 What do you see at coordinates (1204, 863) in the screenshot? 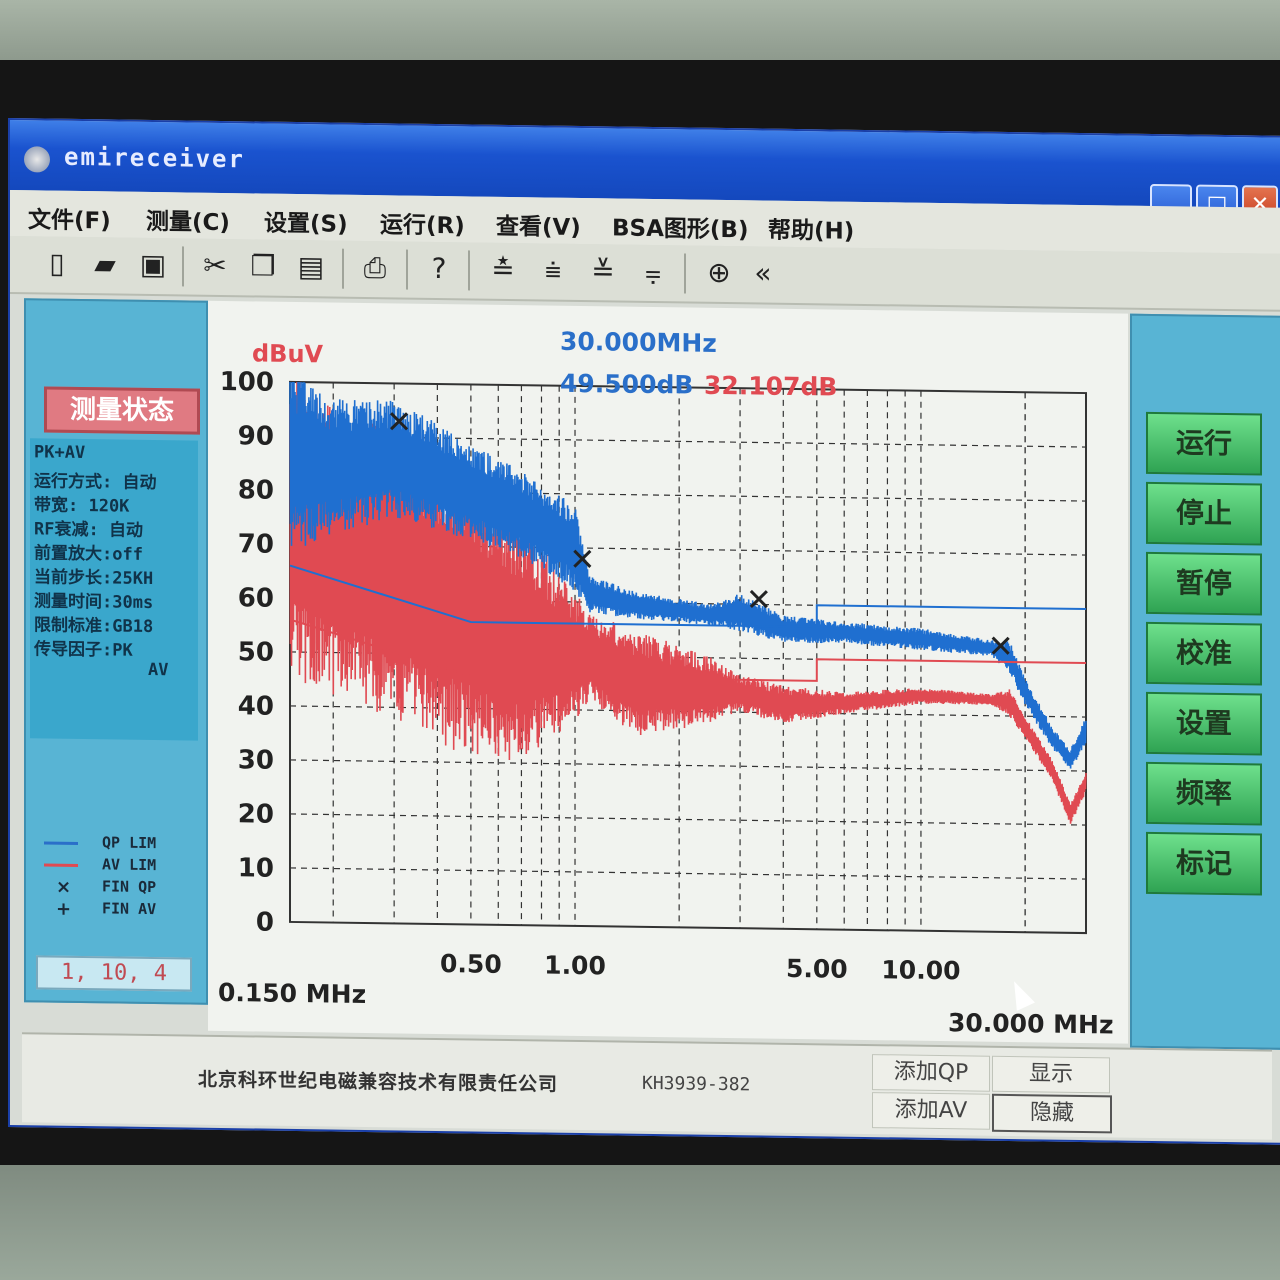
I see `marker-button: 标记` at bounding box center [1204, 863].